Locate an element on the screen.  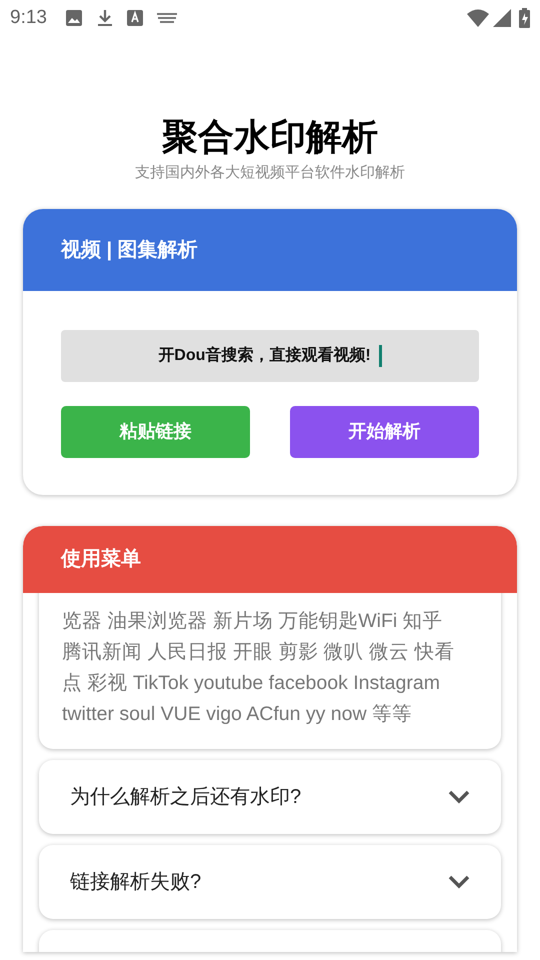
platform-list-line: twitter soul VUE vigo ACfun yy now 等等 is located at coordinates (237, 714).